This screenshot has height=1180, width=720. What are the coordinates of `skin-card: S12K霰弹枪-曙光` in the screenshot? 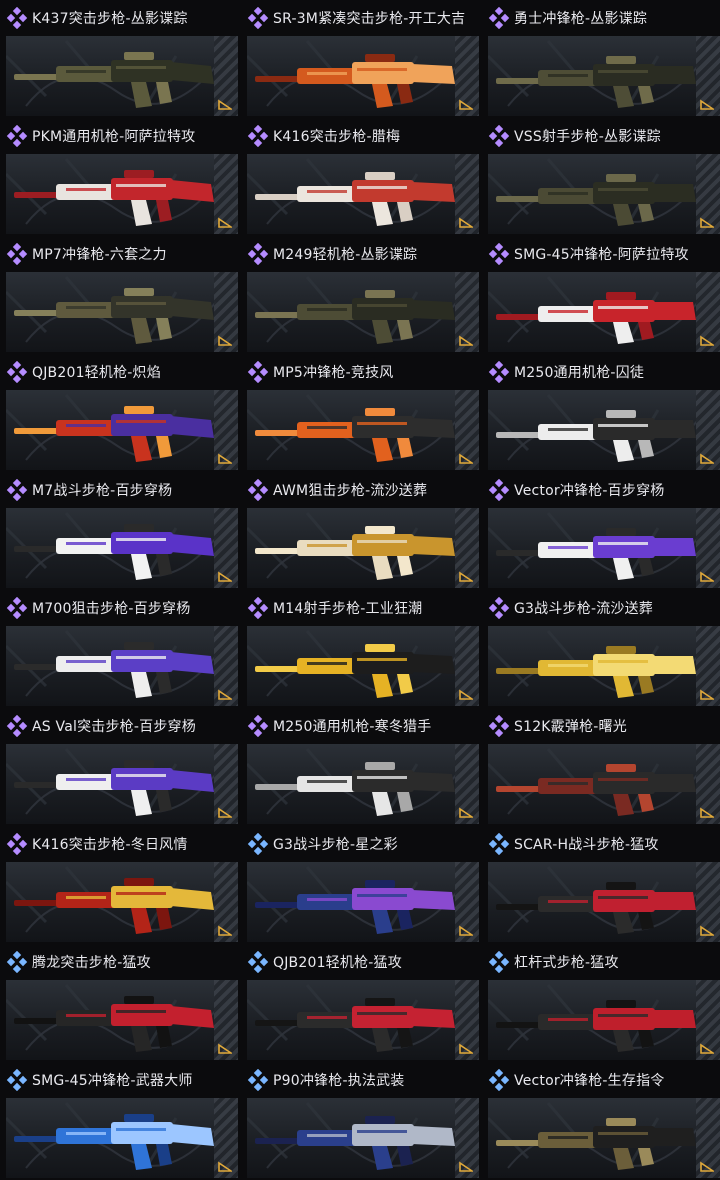 It's located at (601, 767).